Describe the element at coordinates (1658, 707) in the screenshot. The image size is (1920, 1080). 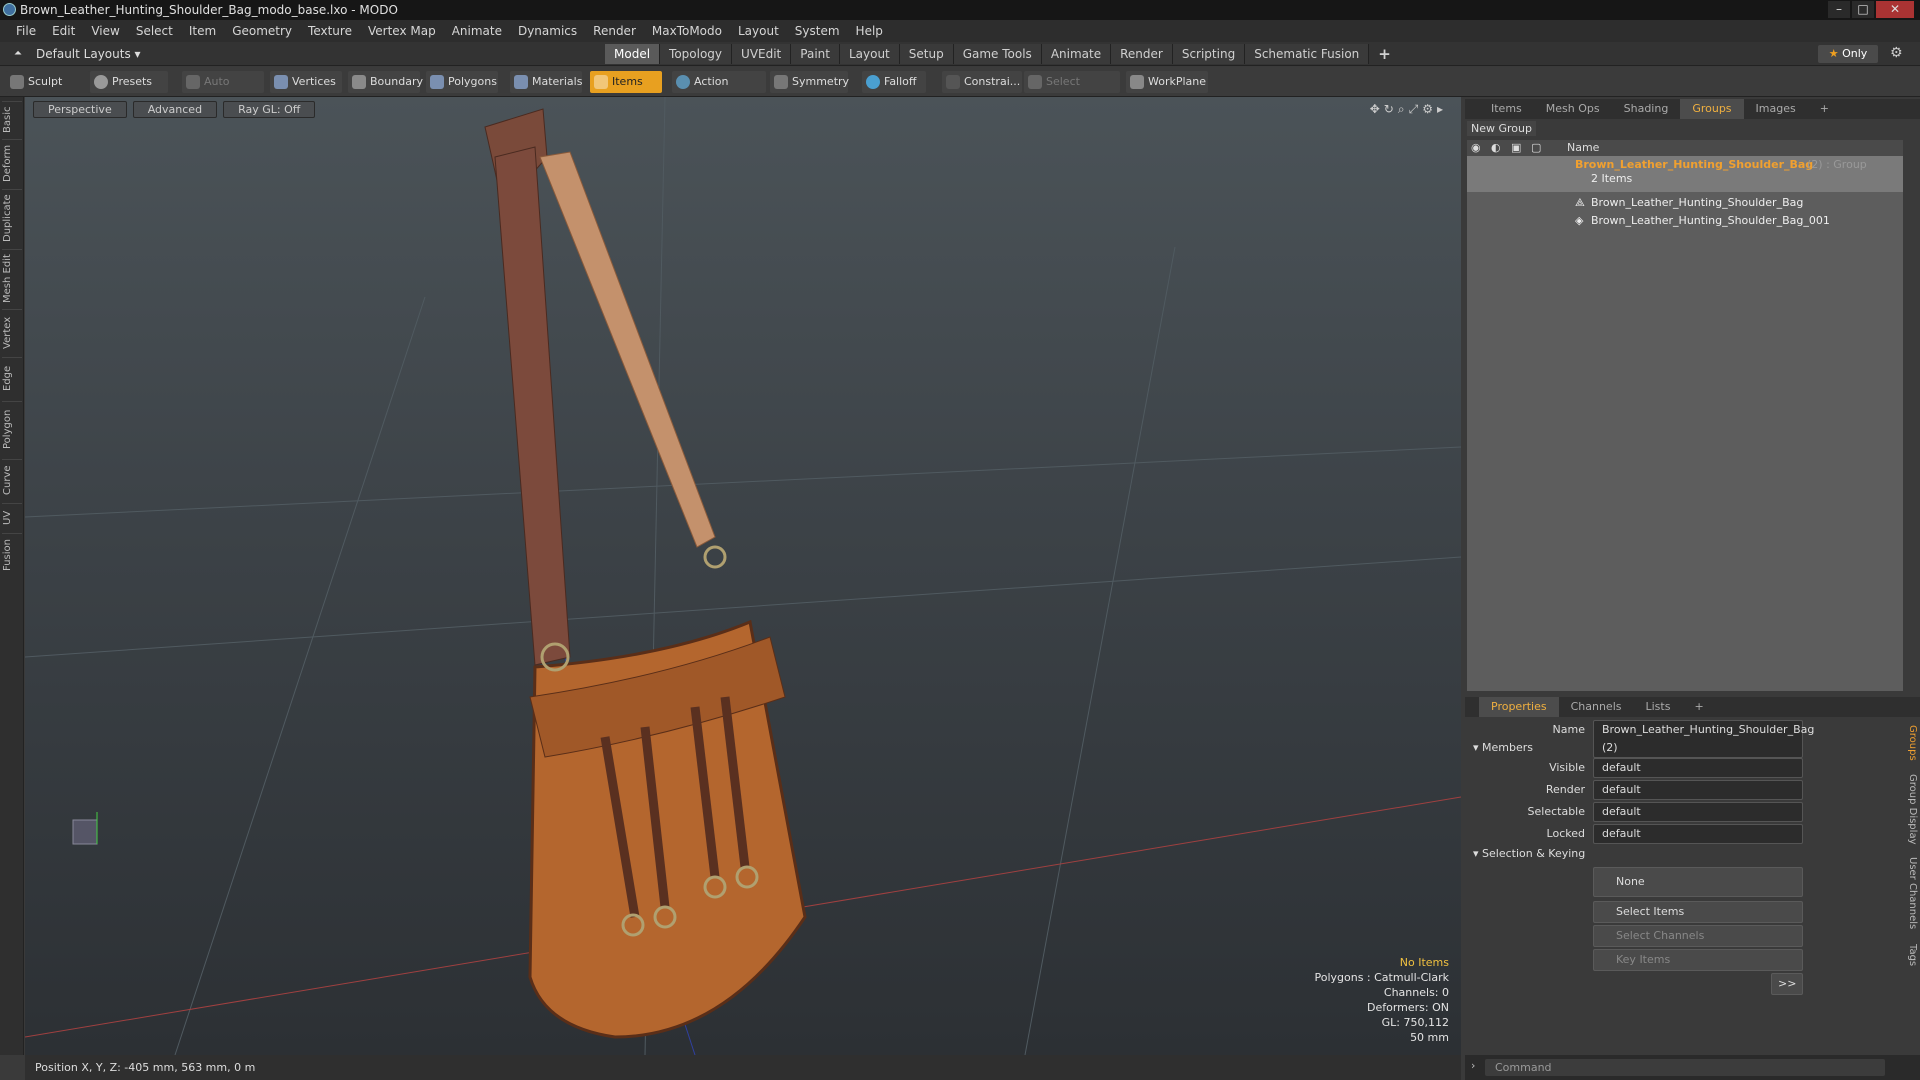
I see `tab-lists: Lists` at that location.